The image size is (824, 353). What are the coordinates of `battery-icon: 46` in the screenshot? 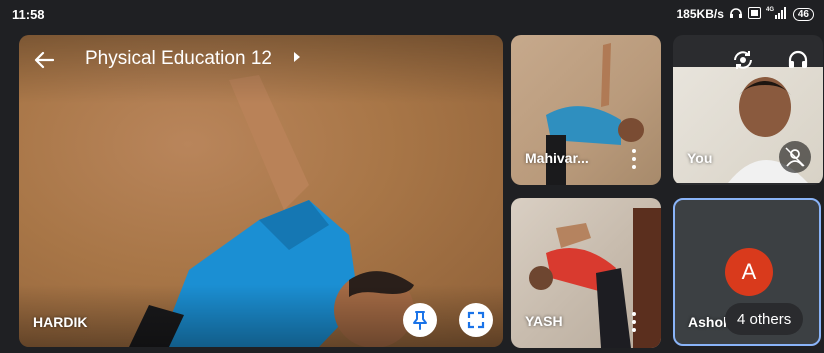 It's located at (803, 14).